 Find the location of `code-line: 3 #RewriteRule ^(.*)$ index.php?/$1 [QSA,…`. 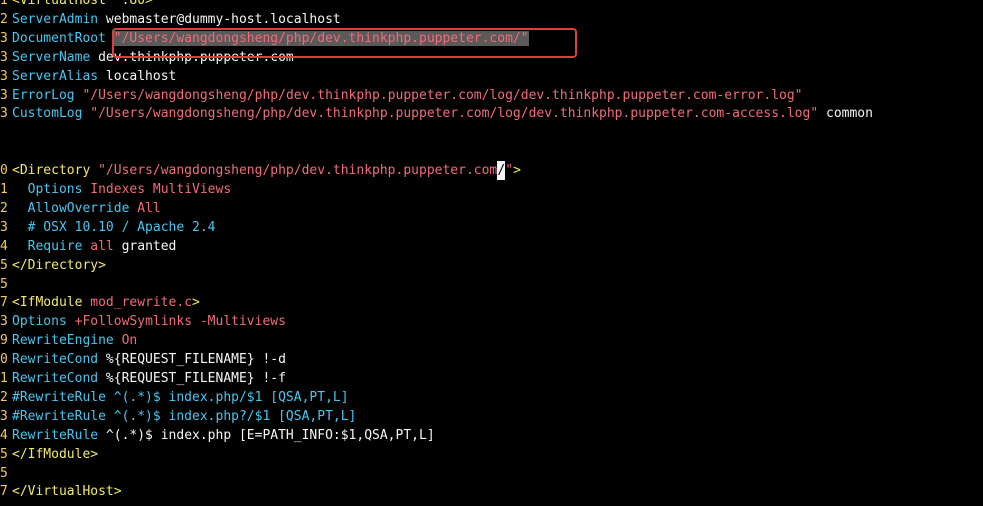

code-line: 3 #RewriteRule ^(.*)$ index.php?/$1 [QSA,… is located at coordinates (178, 416).